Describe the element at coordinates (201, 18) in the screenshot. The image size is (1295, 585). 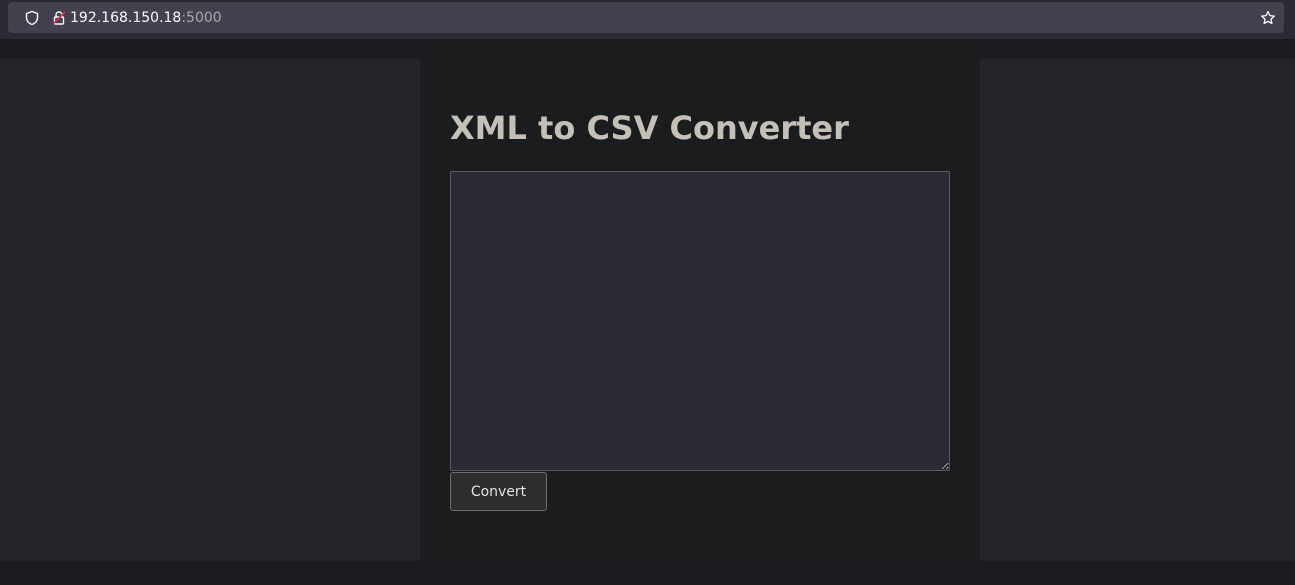
I see `url-port: :5000` at that location.